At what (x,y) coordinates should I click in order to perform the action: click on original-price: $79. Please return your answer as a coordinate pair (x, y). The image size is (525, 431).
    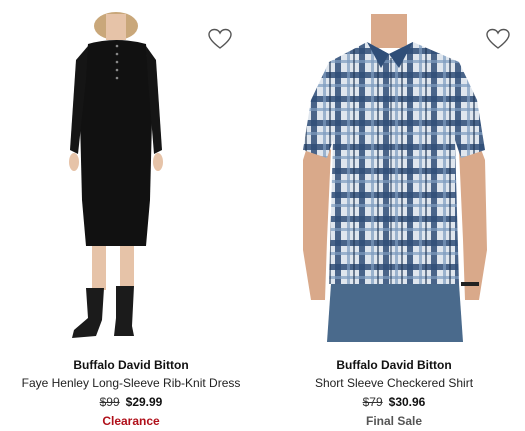
    Looking at the image, I should click on (372, 402).